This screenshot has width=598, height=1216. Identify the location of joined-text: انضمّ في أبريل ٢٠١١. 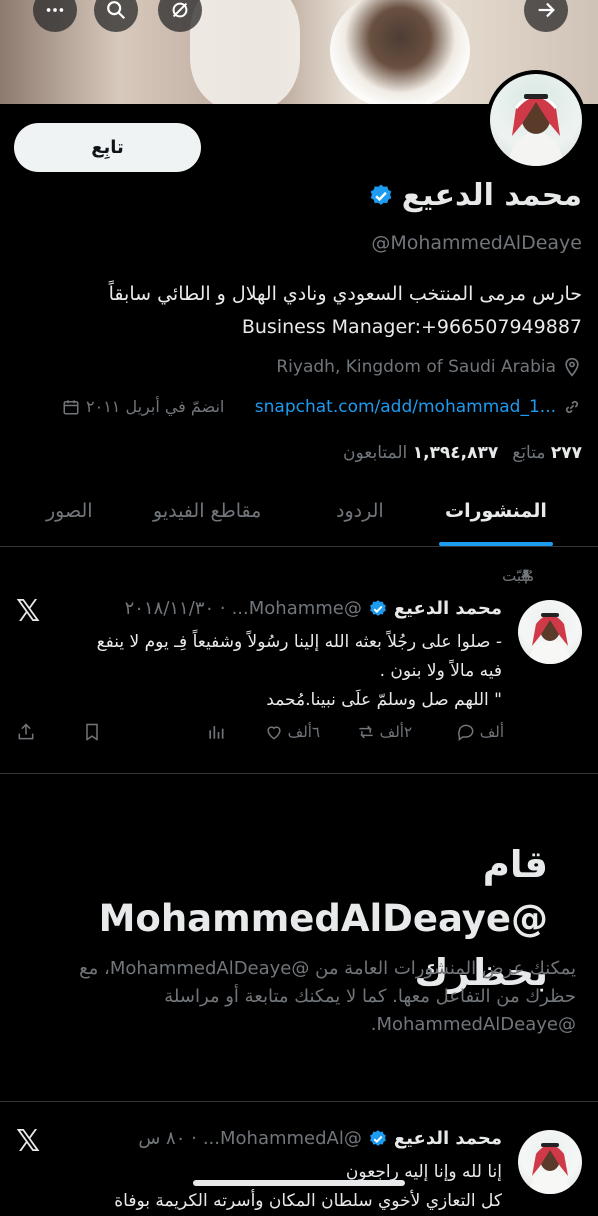
(155, 406).